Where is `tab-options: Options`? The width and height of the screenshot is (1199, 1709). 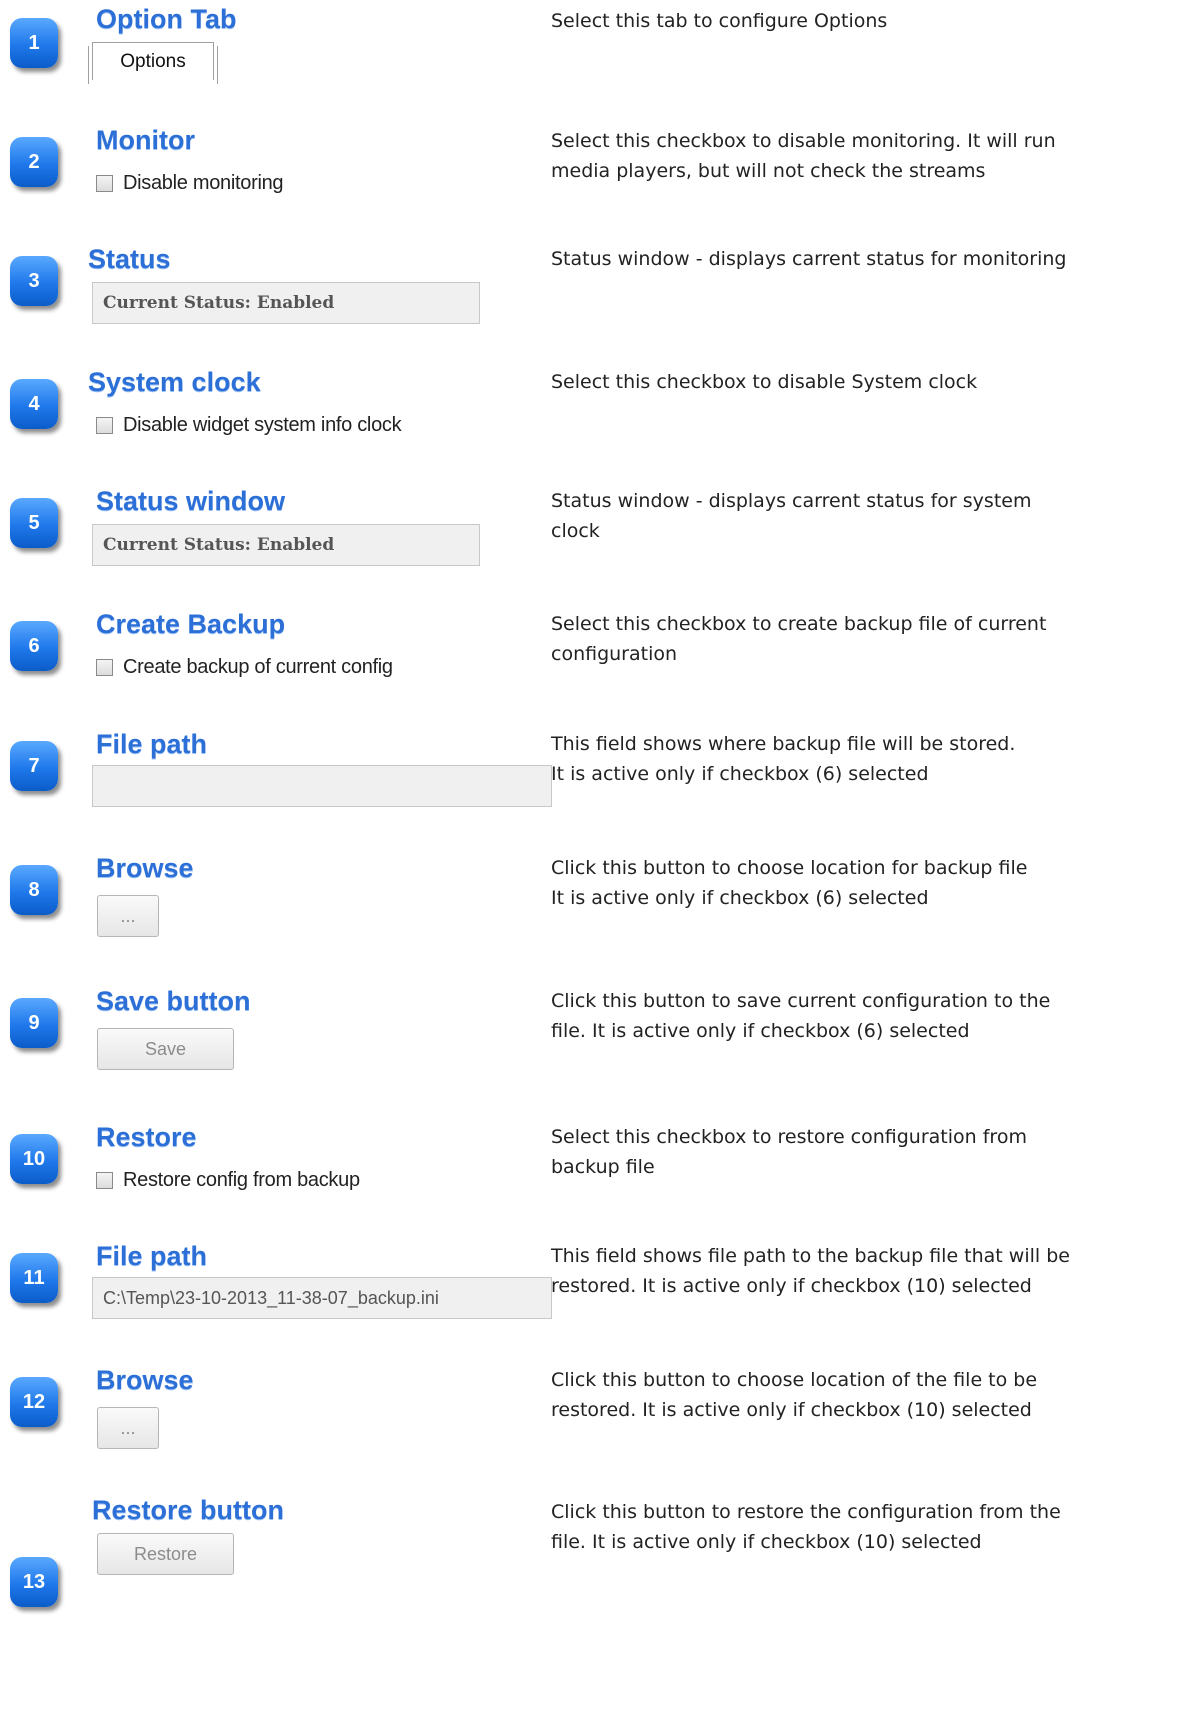
tab-options: Options is located at coordinates (153, 61).